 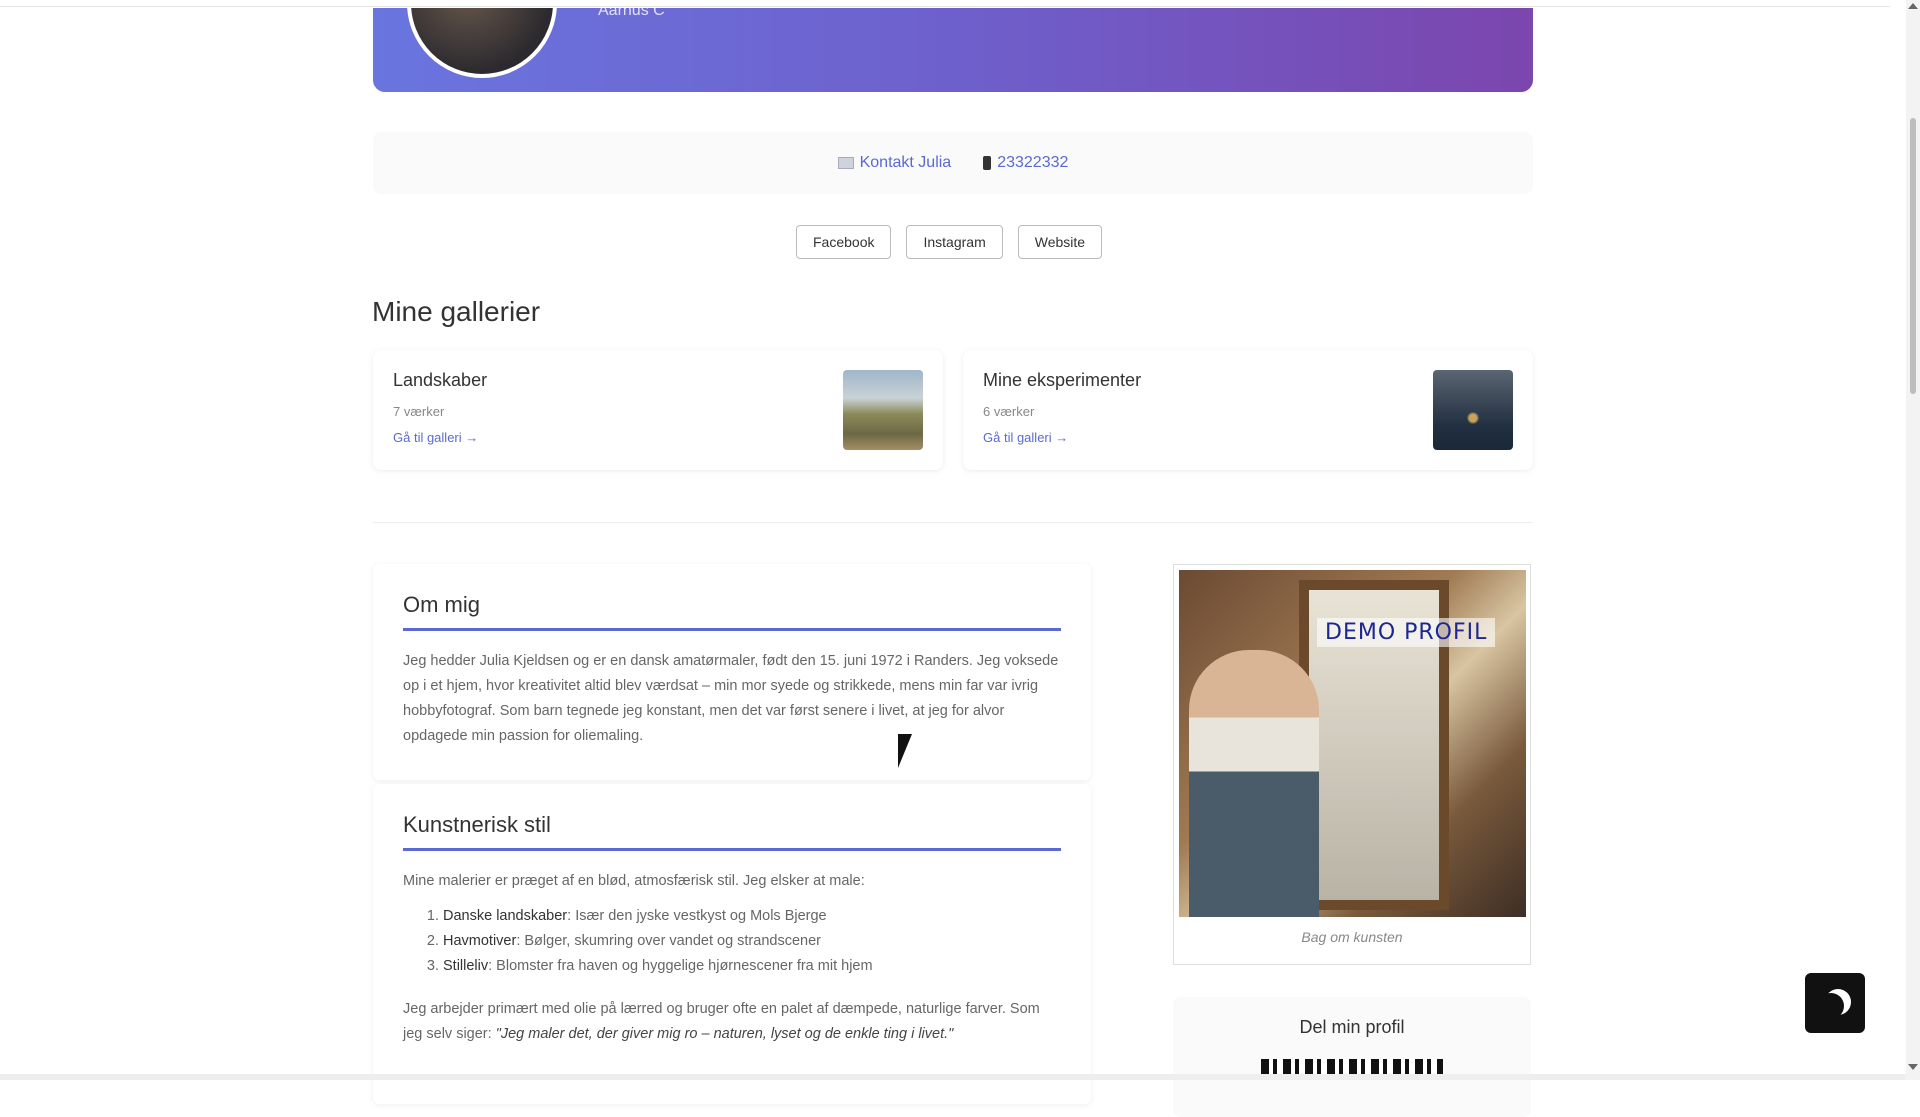 What do you see at coordinates (945, 6) in the screenshot?
I see `top-border` at bounding box center [945, 6].